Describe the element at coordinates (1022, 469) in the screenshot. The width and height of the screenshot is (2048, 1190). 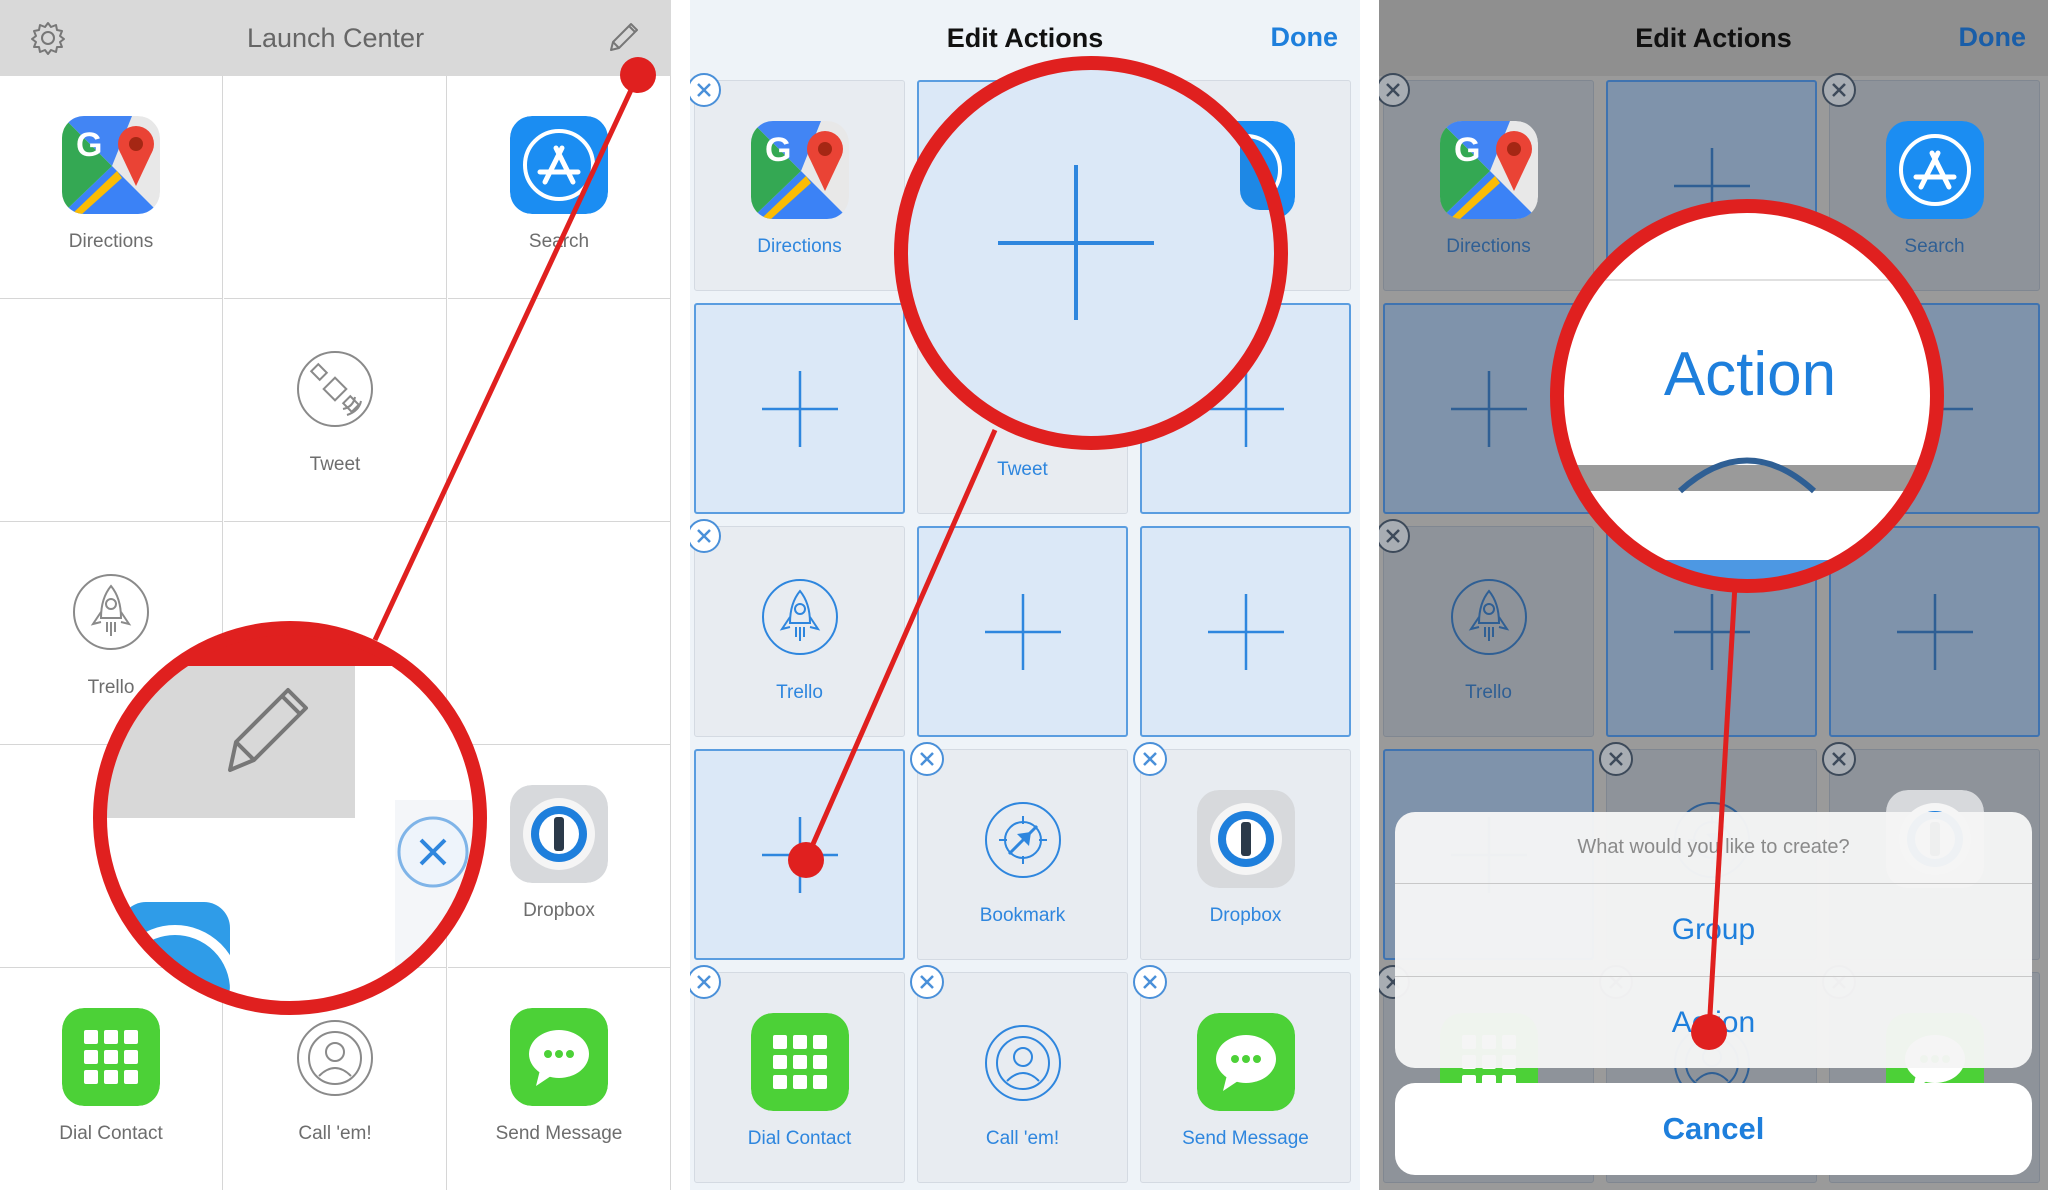
I see `action-label: Tweet` at that location.